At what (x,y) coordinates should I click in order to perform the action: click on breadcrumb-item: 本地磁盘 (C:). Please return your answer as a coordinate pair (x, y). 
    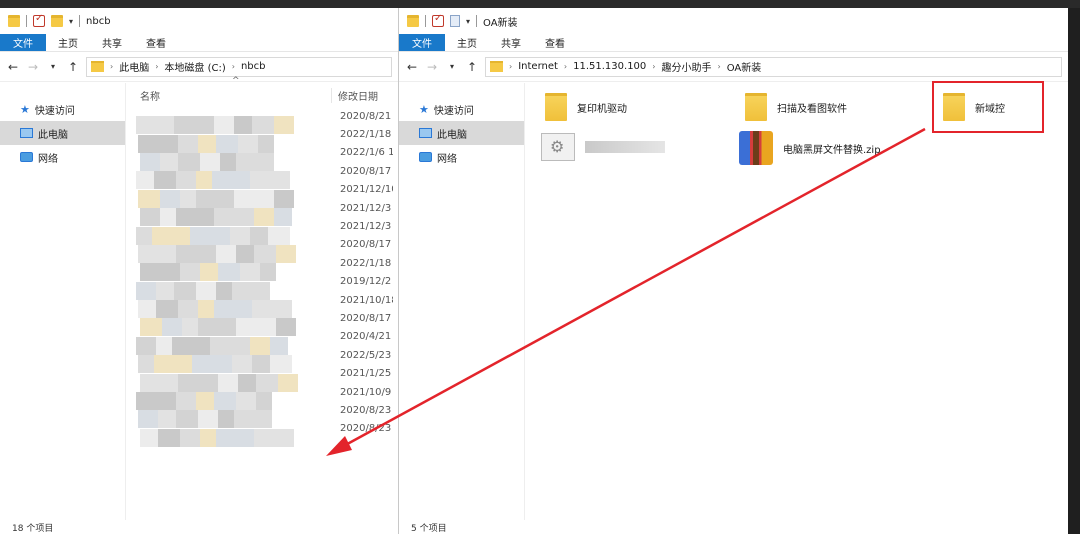
    Looking at the image, I should click on (194, 66).